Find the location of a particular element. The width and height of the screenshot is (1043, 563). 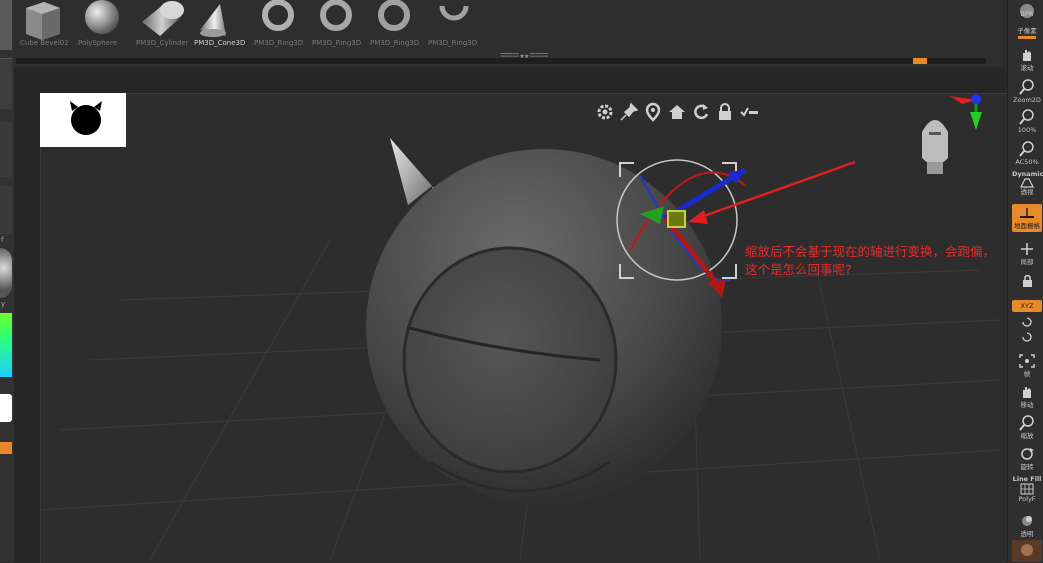

gizmo-toolbar is located at coordinates (676, 112).